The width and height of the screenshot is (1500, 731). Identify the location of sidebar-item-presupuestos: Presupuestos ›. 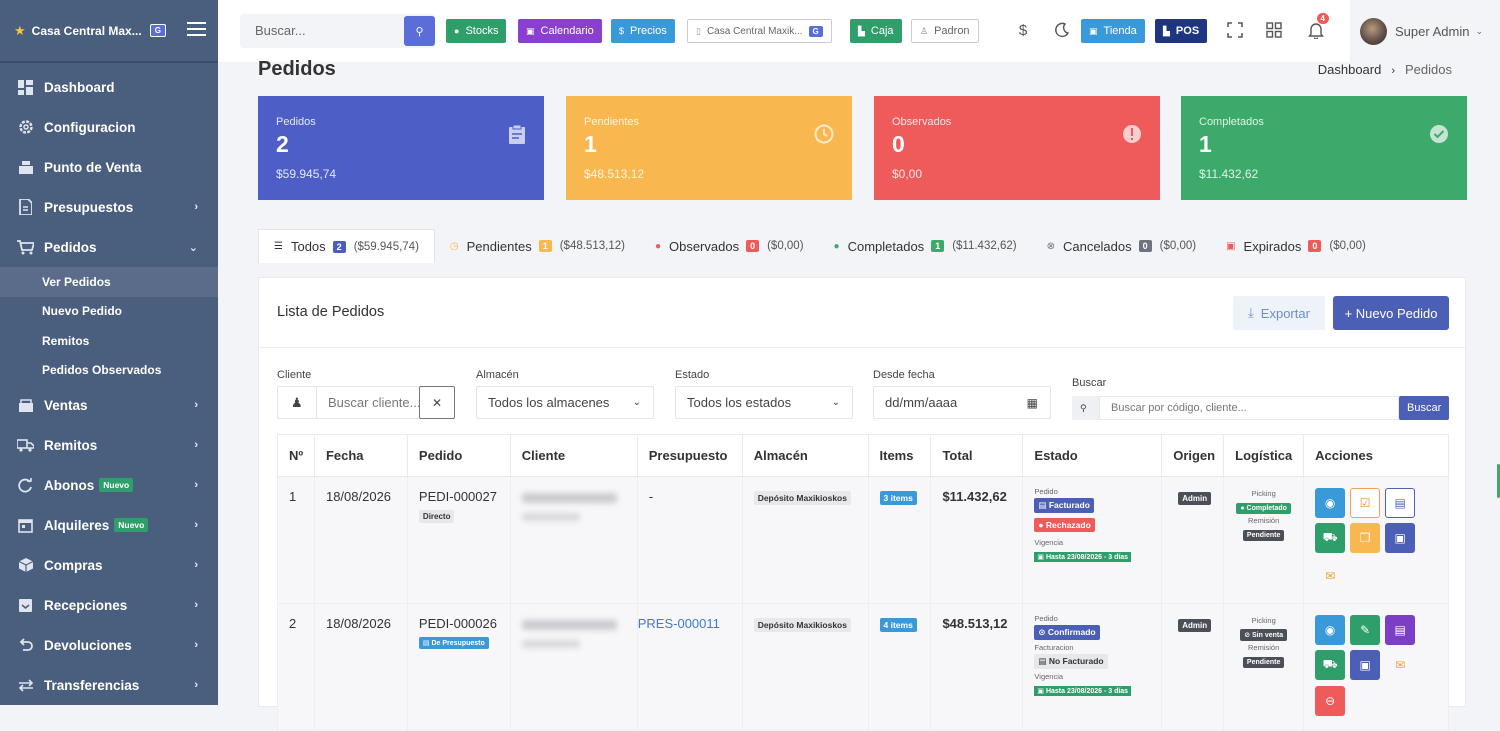
(109, 207).